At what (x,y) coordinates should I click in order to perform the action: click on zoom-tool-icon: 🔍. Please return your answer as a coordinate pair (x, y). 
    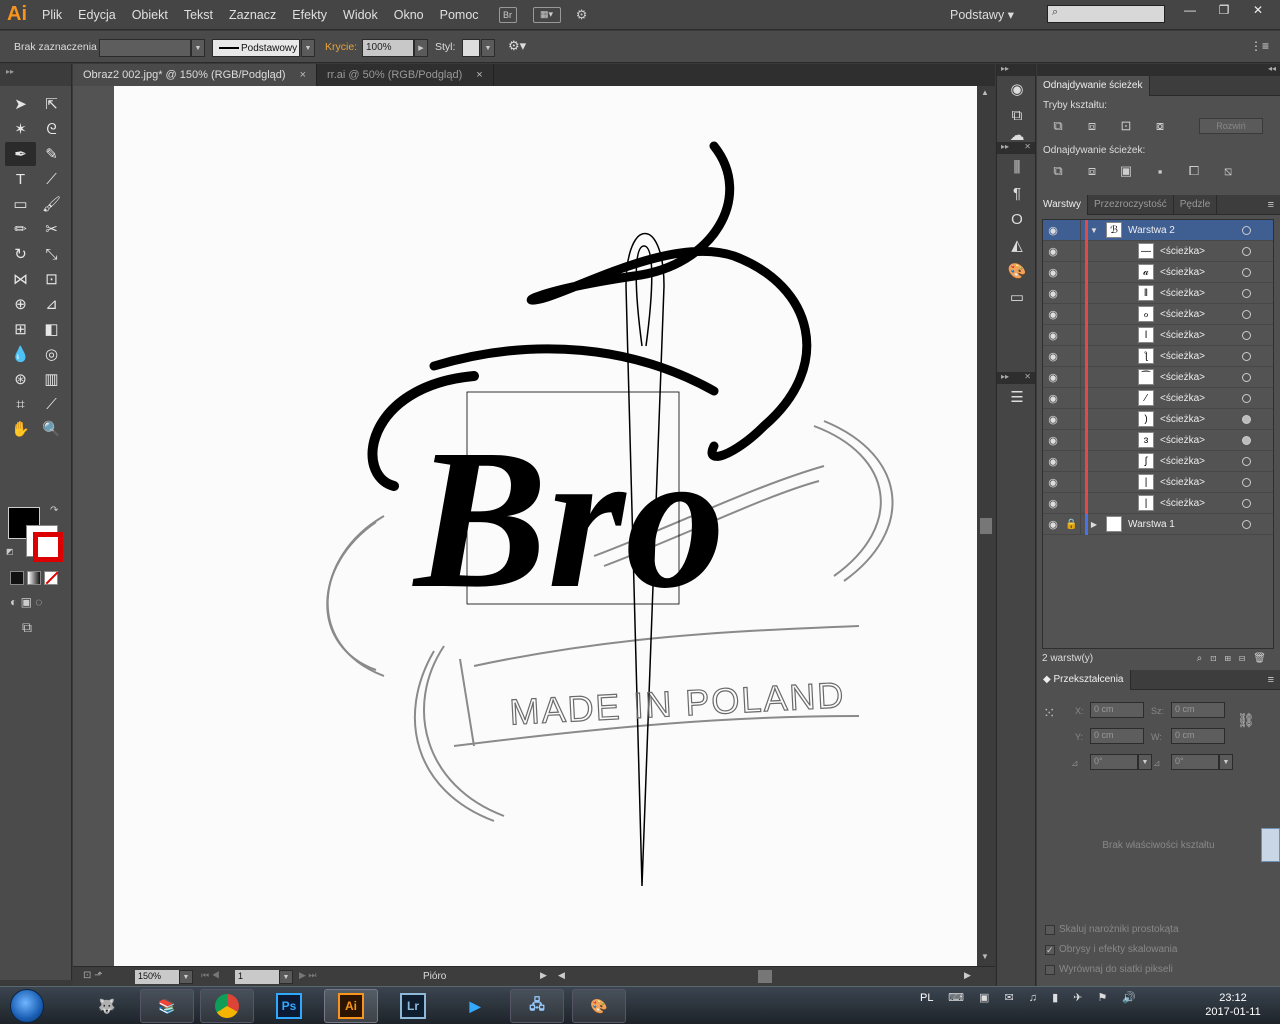
    Looking at the image, I should click on (51, 429).